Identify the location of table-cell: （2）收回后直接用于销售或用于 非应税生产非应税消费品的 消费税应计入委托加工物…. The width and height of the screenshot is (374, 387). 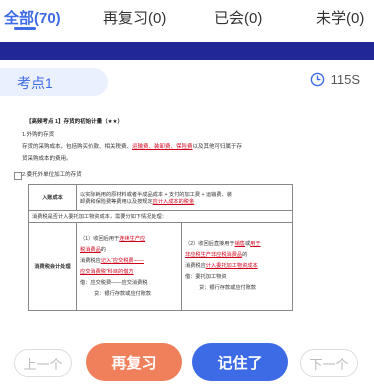
(237, 266).